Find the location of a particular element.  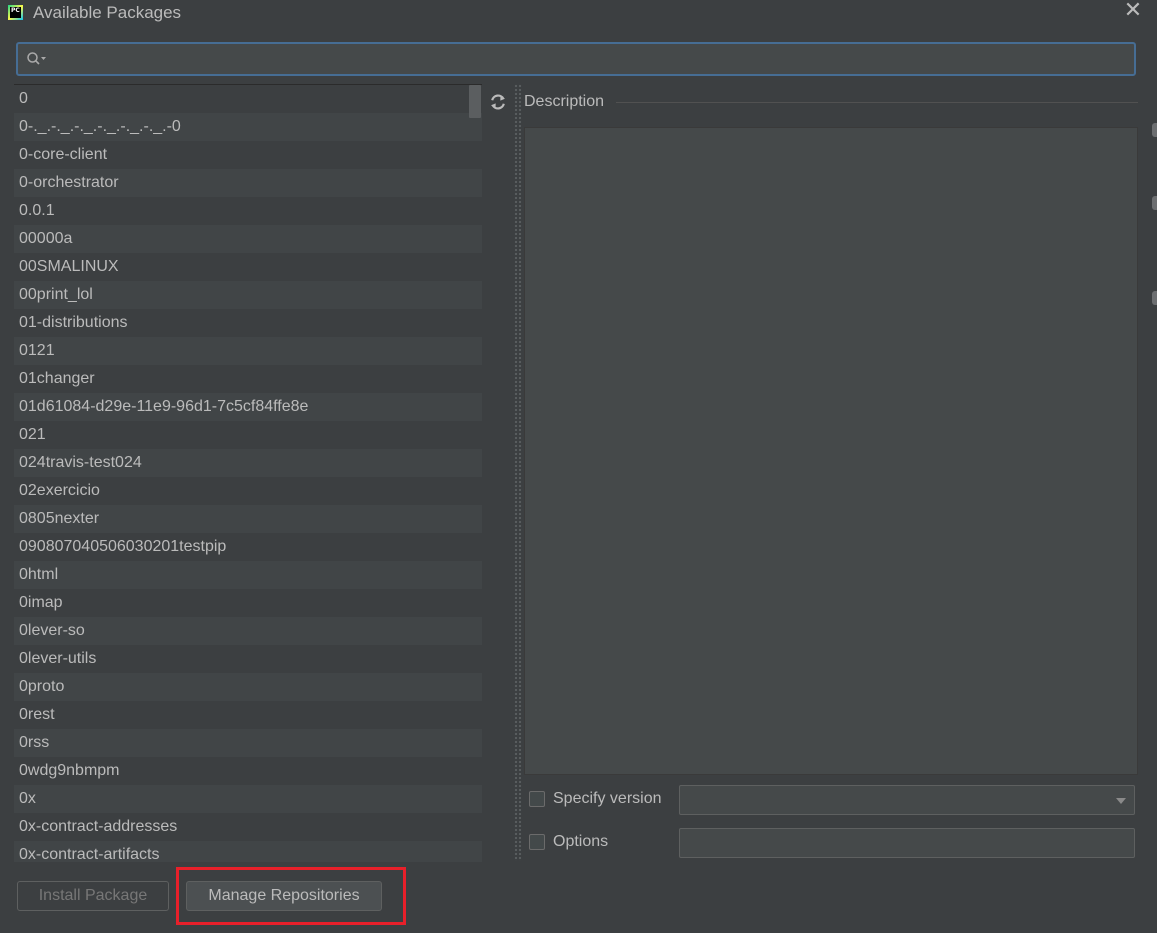

package-list-item: 0rss is located at coordinates (248, 743).